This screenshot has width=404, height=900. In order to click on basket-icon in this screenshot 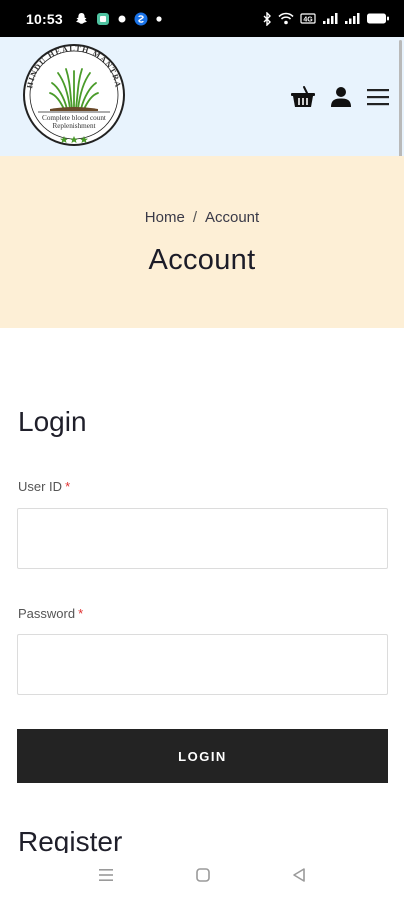, I will do `click(303, 97)`.